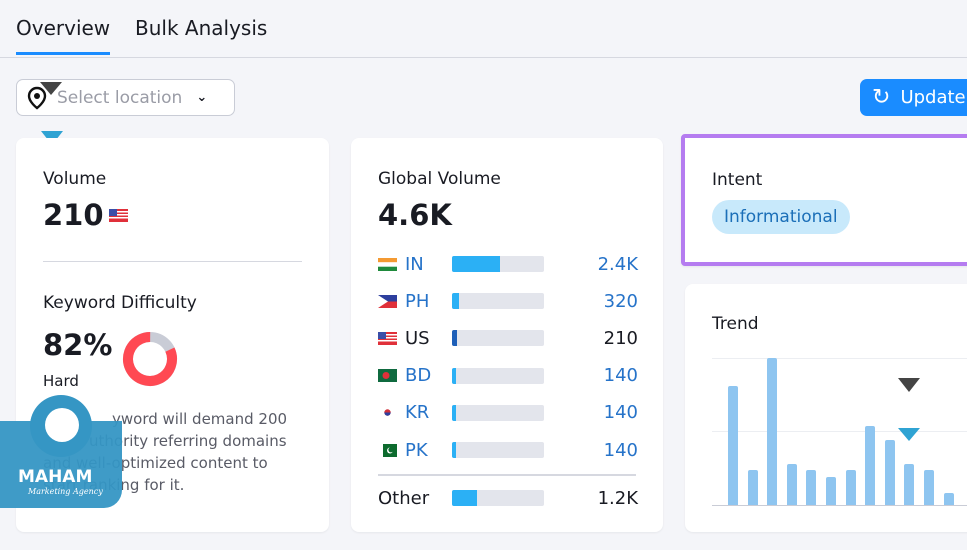 Image resolution: width=967 pixels, height=550 pixels. I want to click on pointer-triangle-icon, so click(909, 434).